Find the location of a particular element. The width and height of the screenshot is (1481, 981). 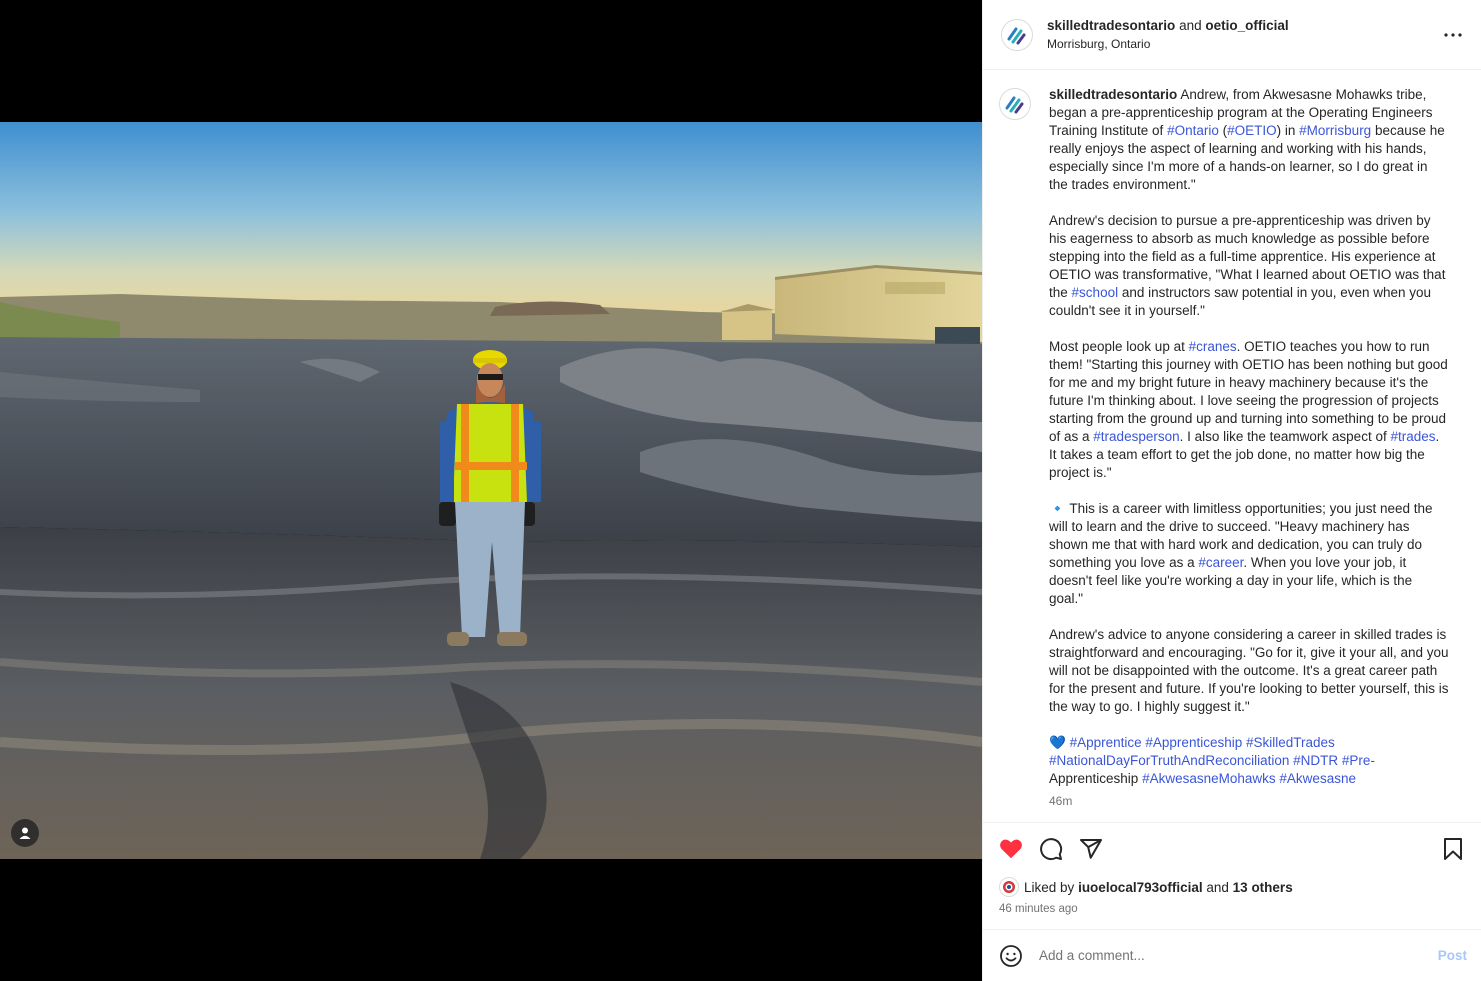

comment-input is located at coordinates (1238, 955).